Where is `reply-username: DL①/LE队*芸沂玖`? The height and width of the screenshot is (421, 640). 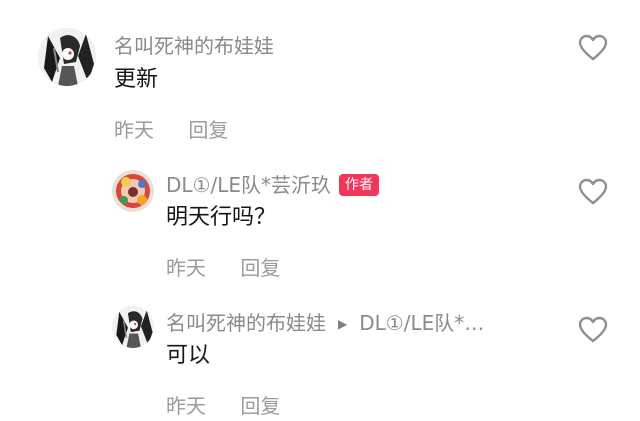
reply-username: DL①/LE队*芸沂玖 is located at coordinates (248, 185).